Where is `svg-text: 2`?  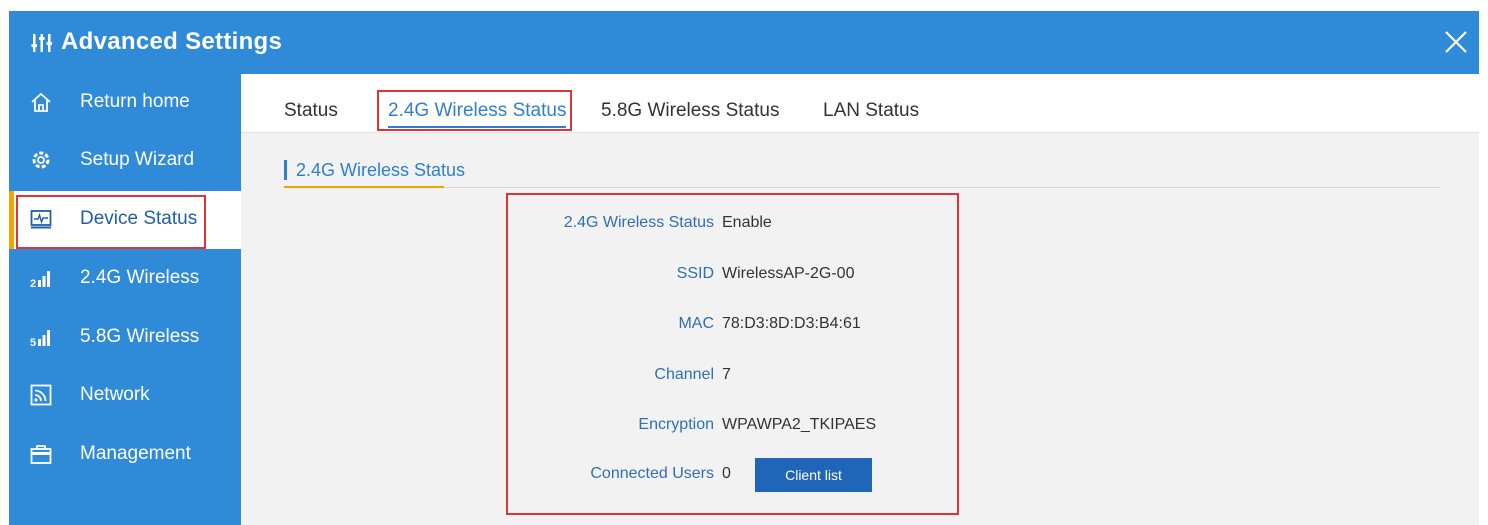
svg-text: 2 is located at coordinates (33, 283).